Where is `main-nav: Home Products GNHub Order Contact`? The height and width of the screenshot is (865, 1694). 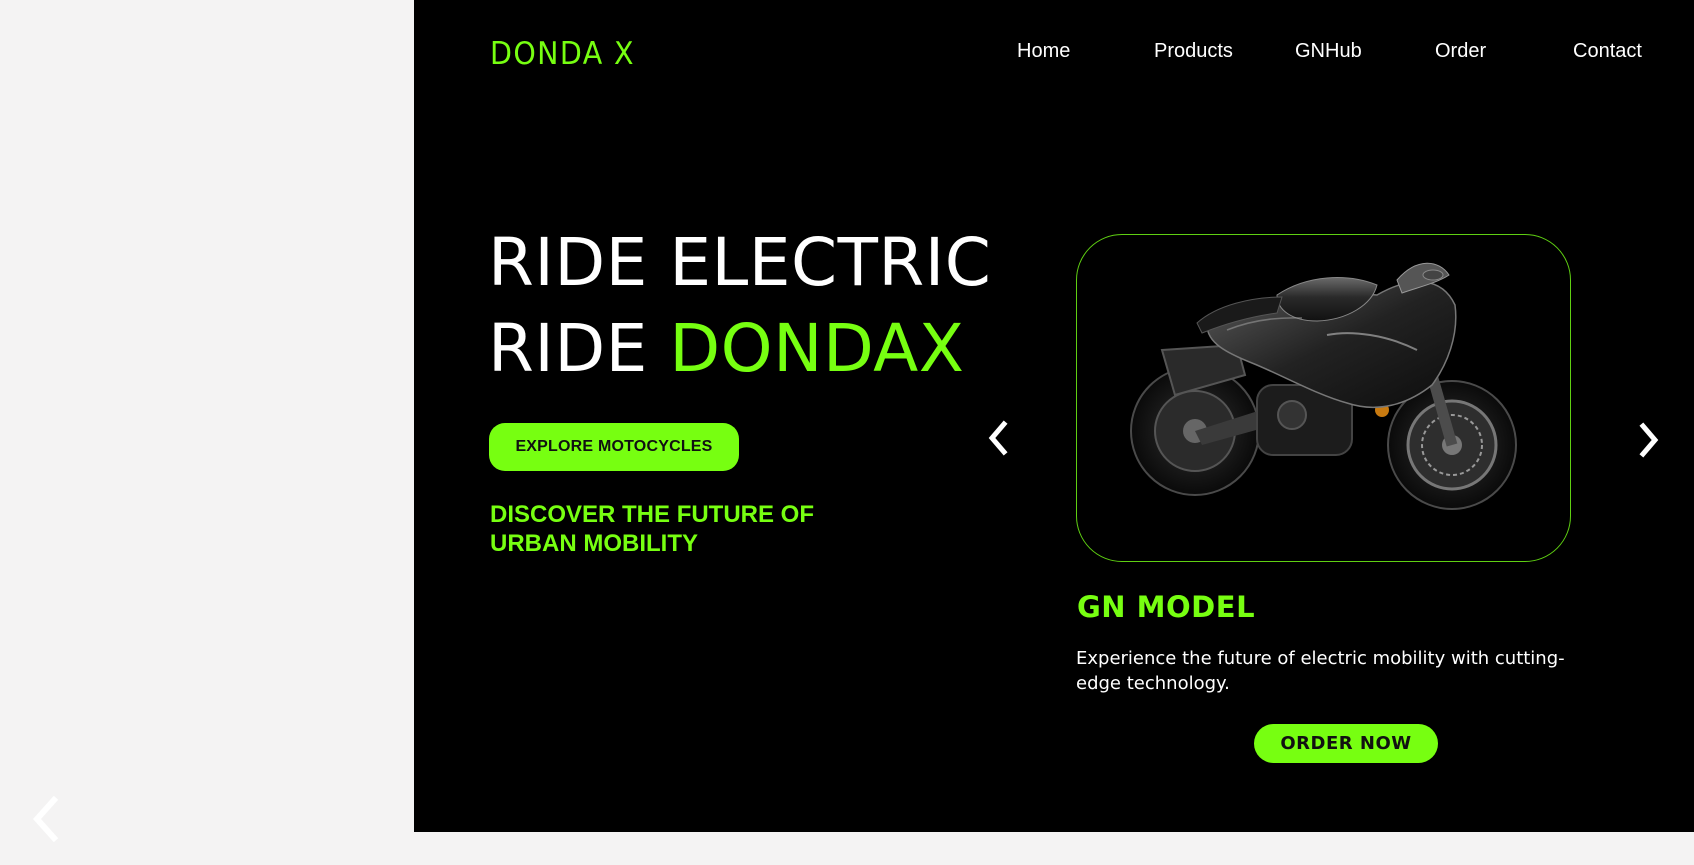 main-nav: Home Products GNHub Order Contact is located at coordinates (1054, 55).